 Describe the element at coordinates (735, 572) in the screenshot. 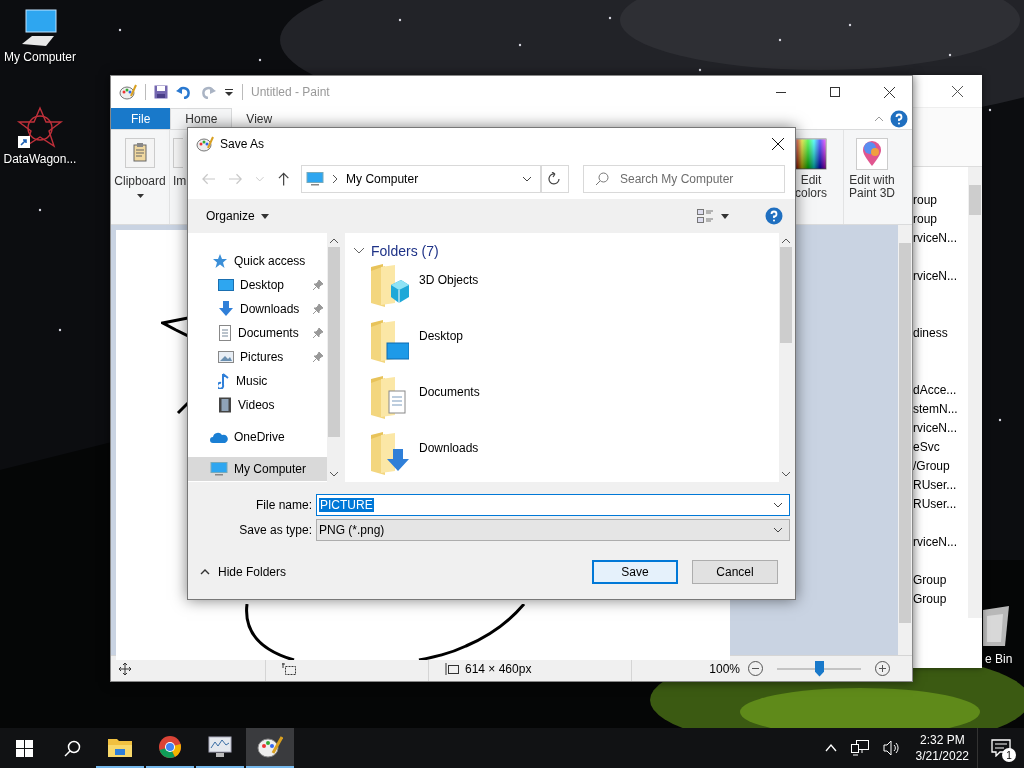

I see `cancel-button: Cancel` at that location.